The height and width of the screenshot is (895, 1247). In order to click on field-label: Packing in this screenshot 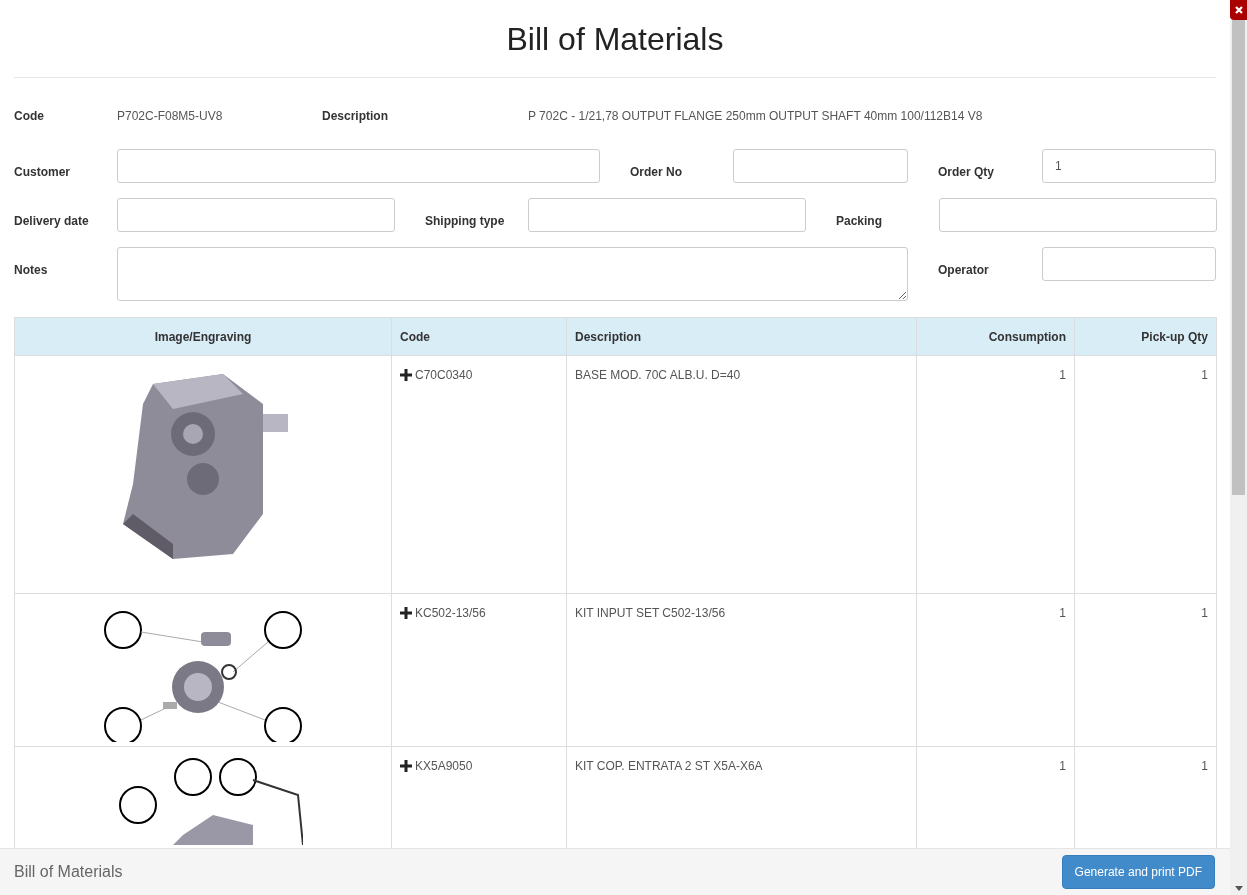, I will do `click(859, 221)`.